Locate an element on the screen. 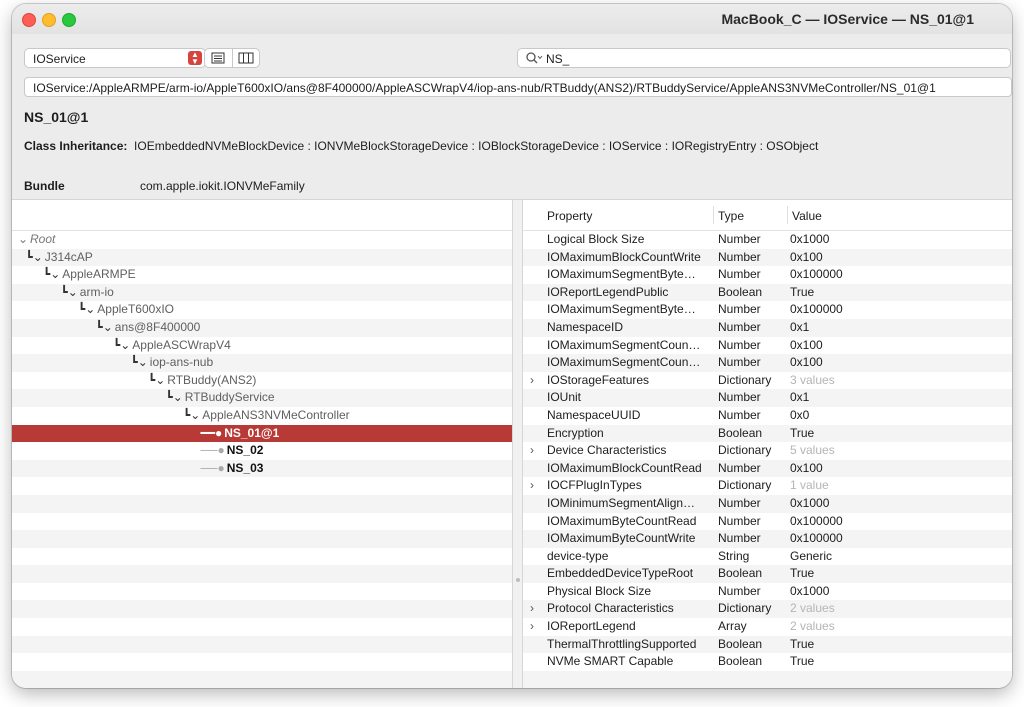  property-value: 0x100 is located at coordinates (806, 362).